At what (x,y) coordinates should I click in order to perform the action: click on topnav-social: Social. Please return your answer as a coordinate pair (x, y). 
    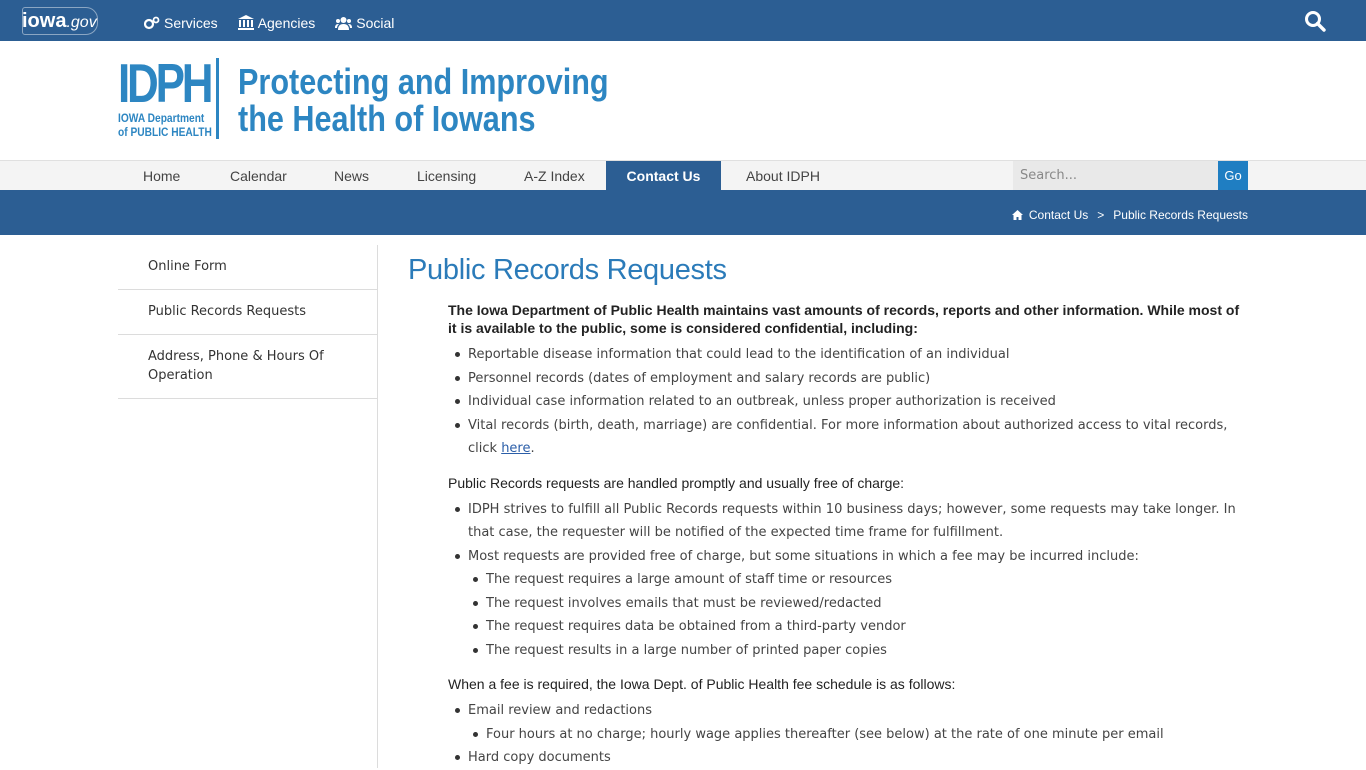
    Looking at the image, I should click on (364, 23).